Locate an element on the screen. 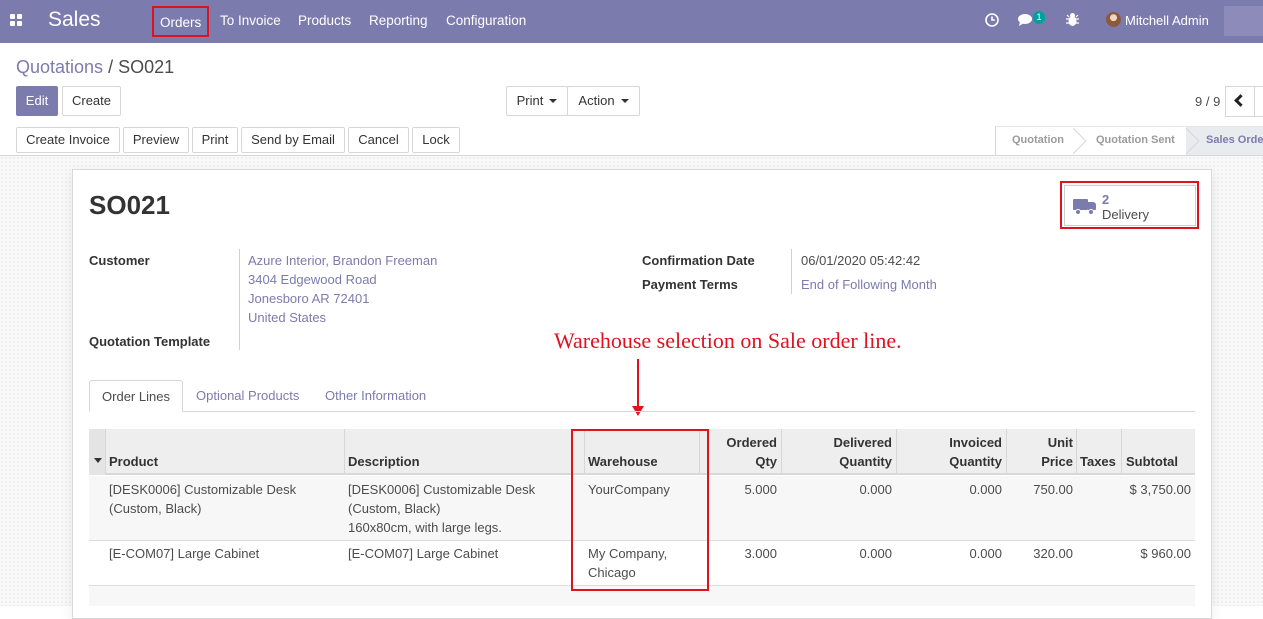  pager-previous-button is located at coordinates (1240, 101).